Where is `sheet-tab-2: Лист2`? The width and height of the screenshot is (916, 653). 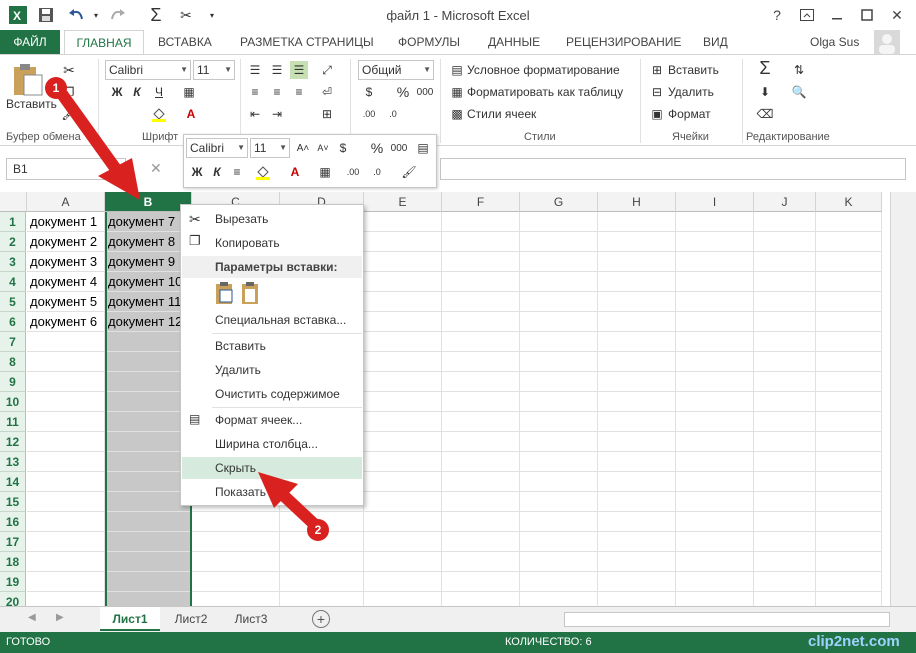
sheet-tab-2: Лист2 is located at coordinates (191, 619).